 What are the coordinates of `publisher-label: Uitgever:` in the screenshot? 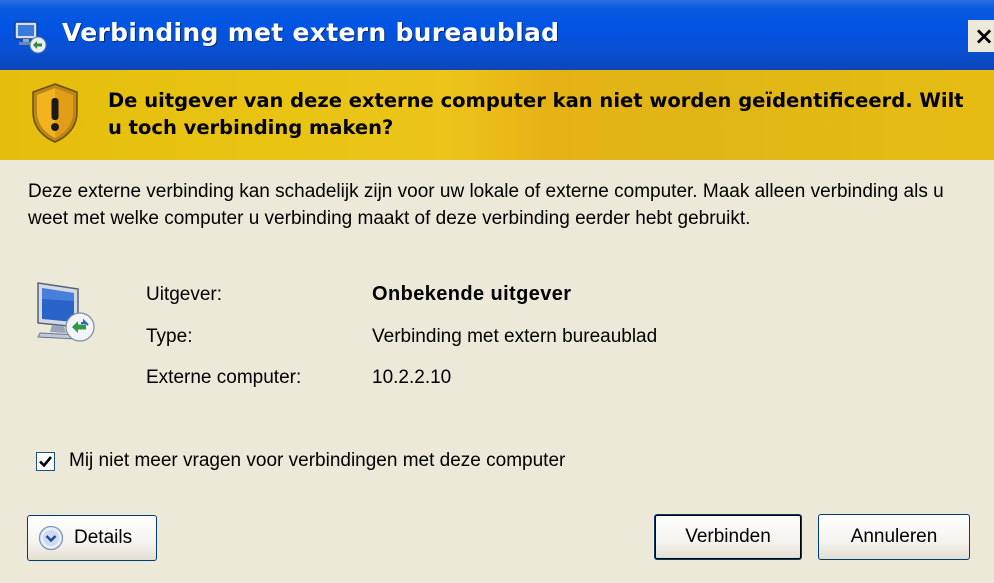 It's located at (184, 294).